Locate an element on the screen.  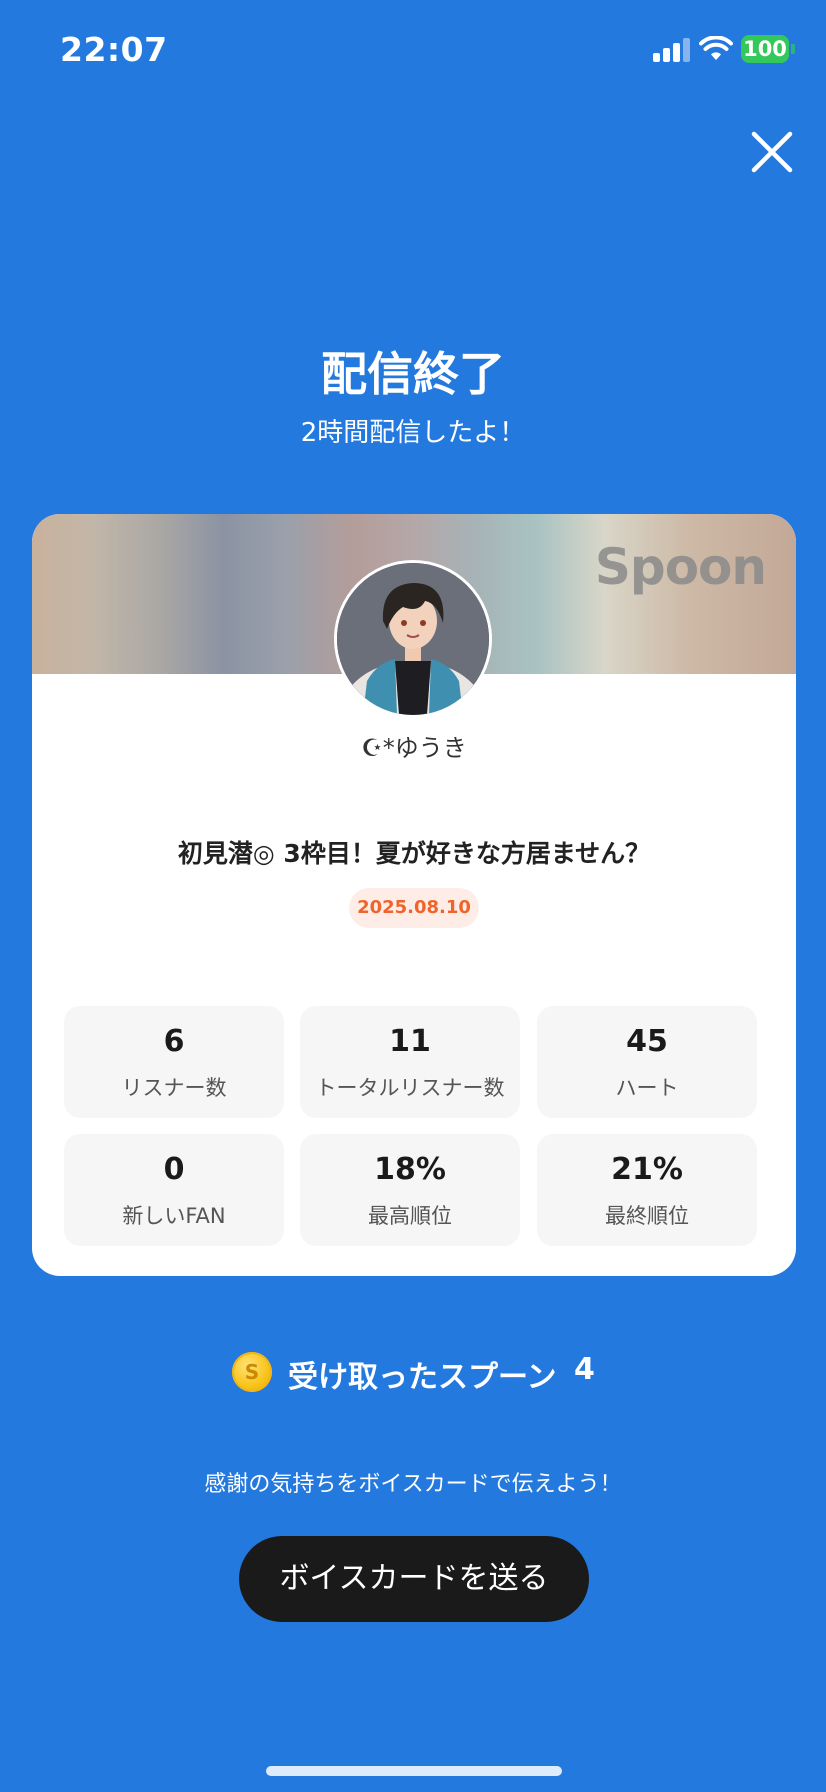
status-bar: 22:07 100 is located at coordinates (413, 50).